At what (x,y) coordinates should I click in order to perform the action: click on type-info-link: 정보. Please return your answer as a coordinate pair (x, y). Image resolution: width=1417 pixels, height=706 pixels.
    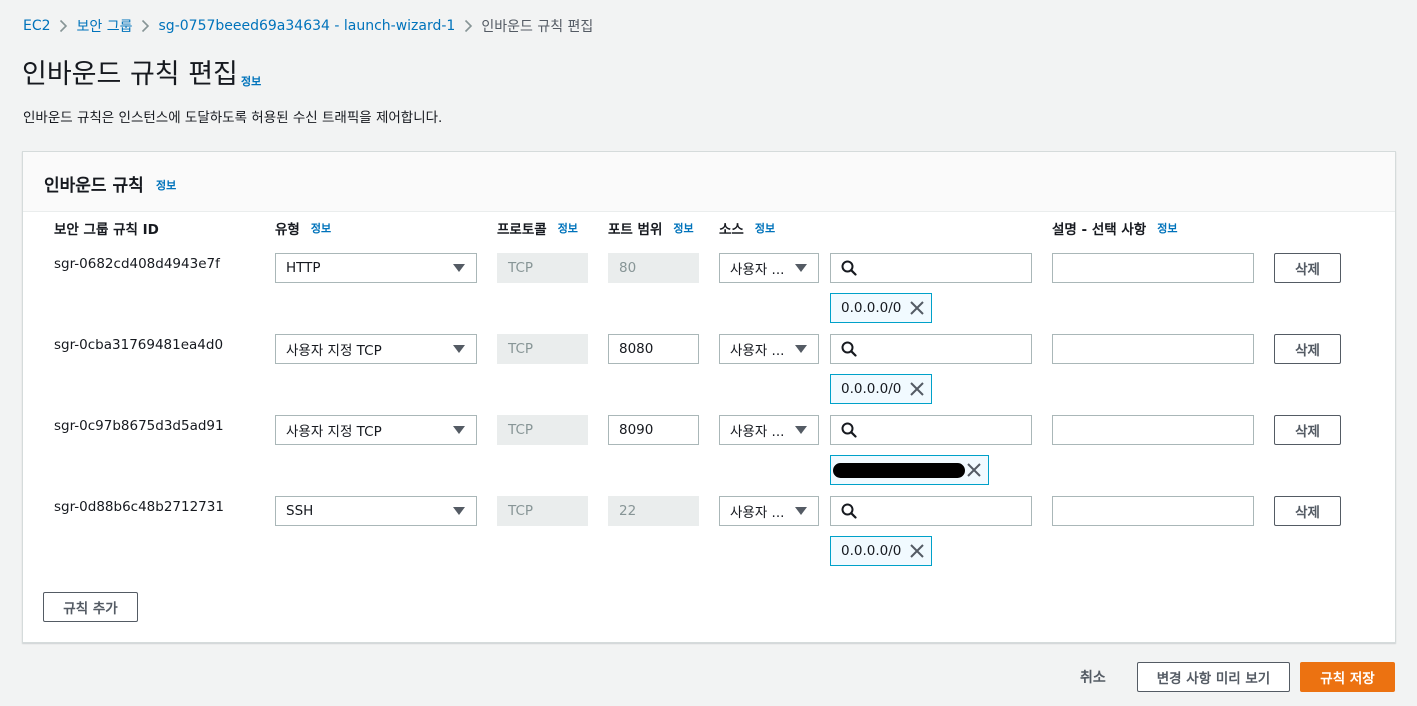
    Looking at the image, I should click on (321, 228).